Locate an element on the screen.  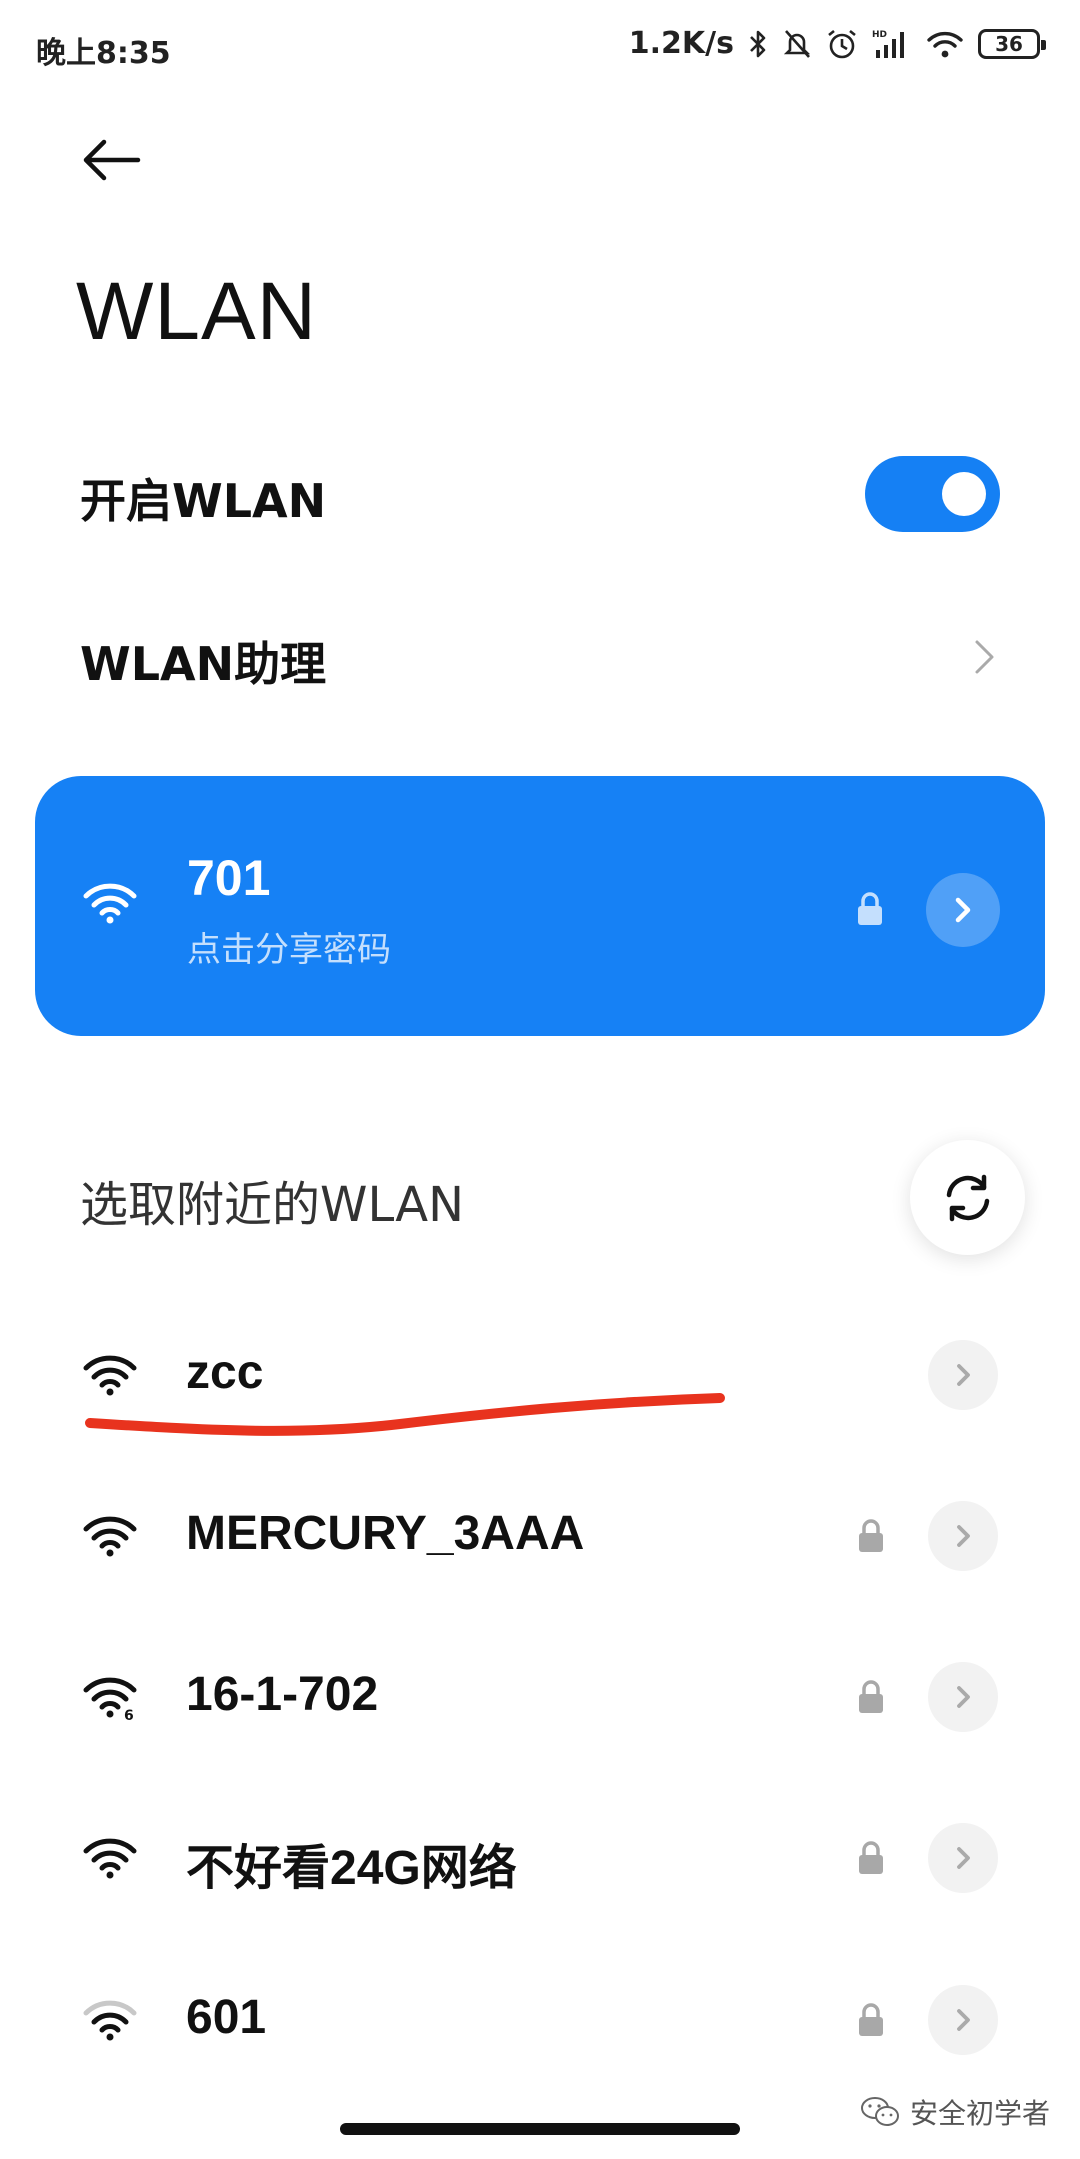
network-row: 6 16-1-702 is located at coordinates (540, 1697).